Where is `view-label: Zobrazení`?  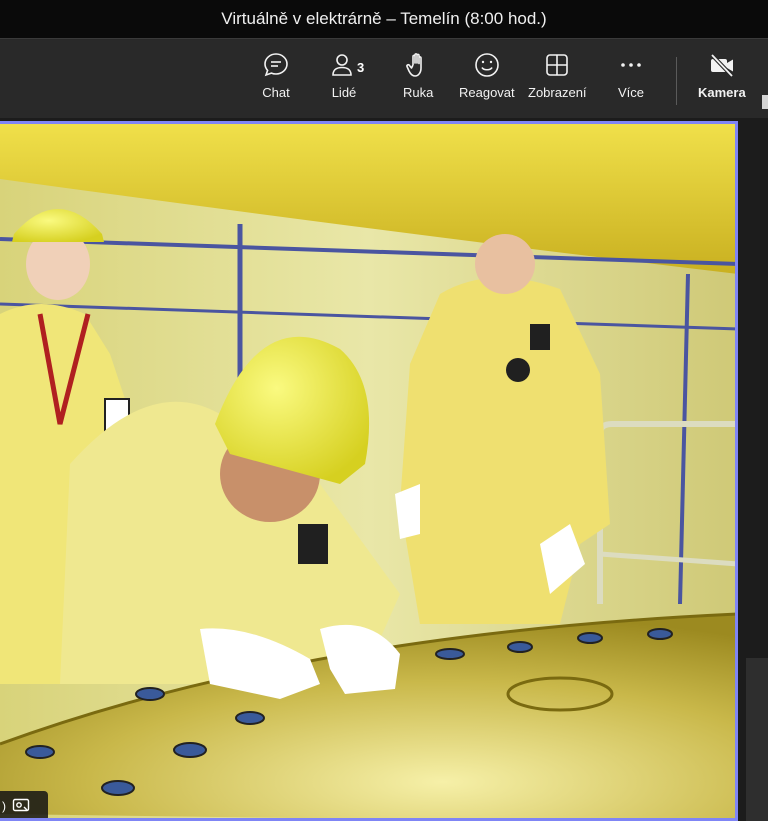 view-label: Zobrazení is located at coordinates (557, 92).